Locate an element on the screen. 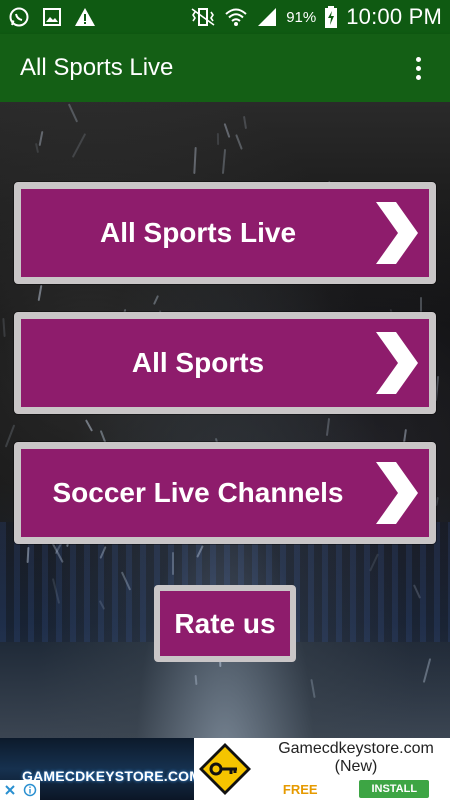 The width and height of the screenshot is (450, 800). install-button: INSTALL is located at coordinates (394, 789).